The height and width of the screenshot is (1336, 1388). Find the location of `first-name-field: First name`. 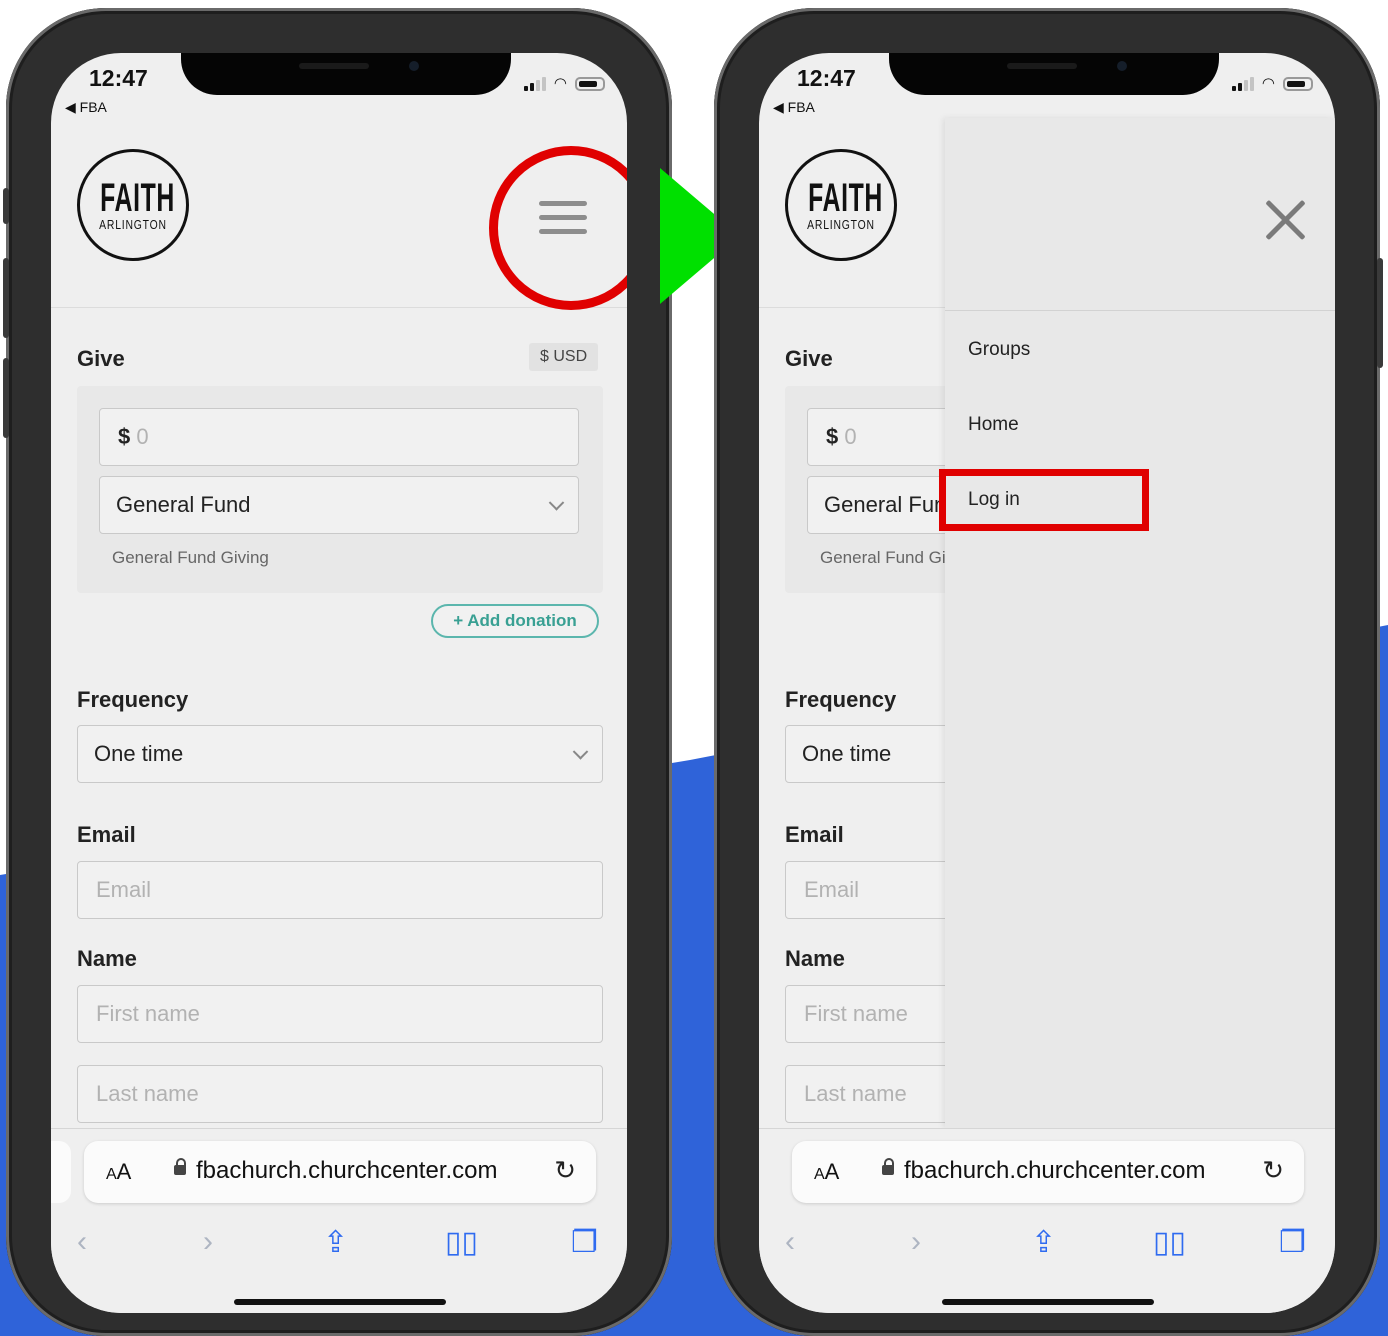

first-name-field: First name is located at coordinates (340, 1014).